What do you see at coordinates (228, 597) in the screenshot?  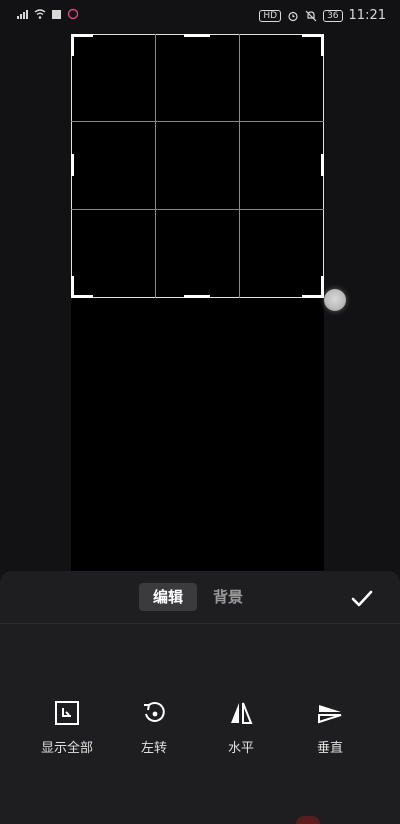 I see `tab-background: 背景` at bounding box center [228, 597].